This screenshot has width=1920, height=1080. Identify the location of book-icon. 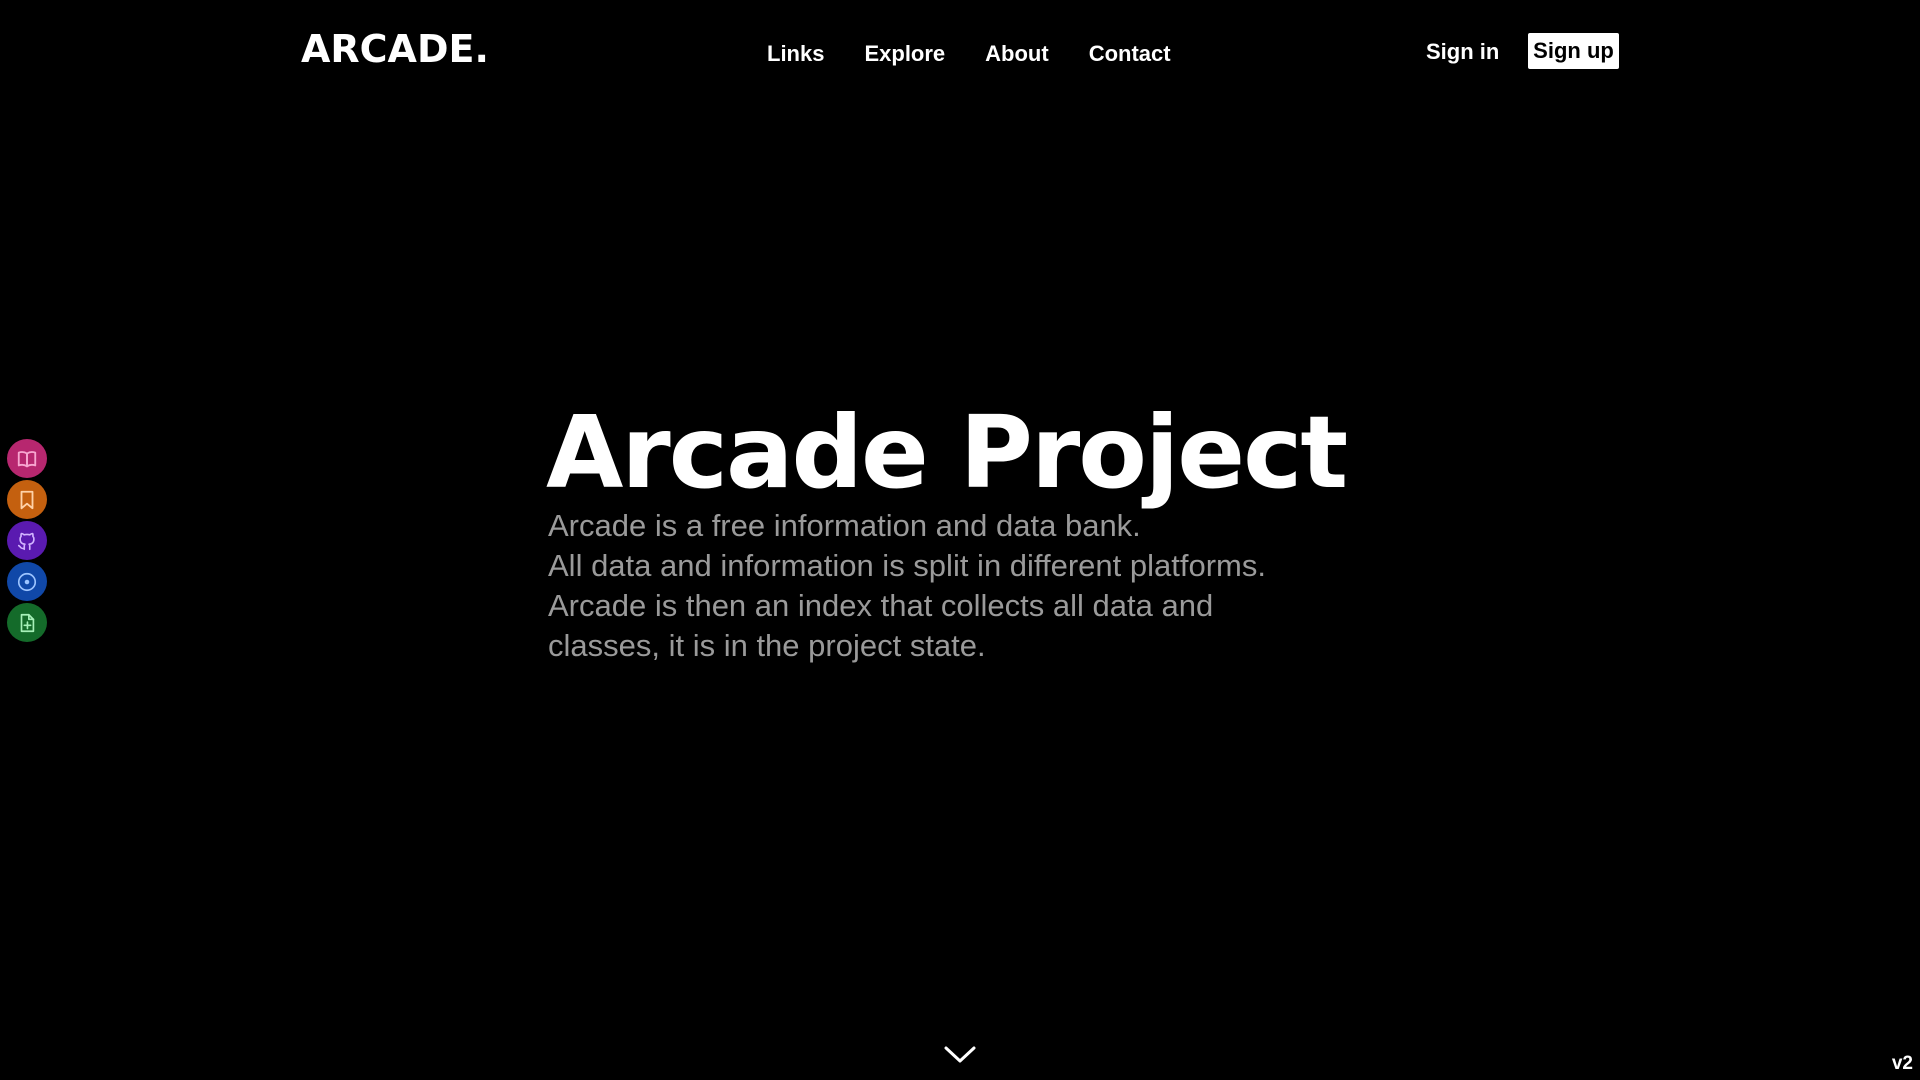
(27, 458).